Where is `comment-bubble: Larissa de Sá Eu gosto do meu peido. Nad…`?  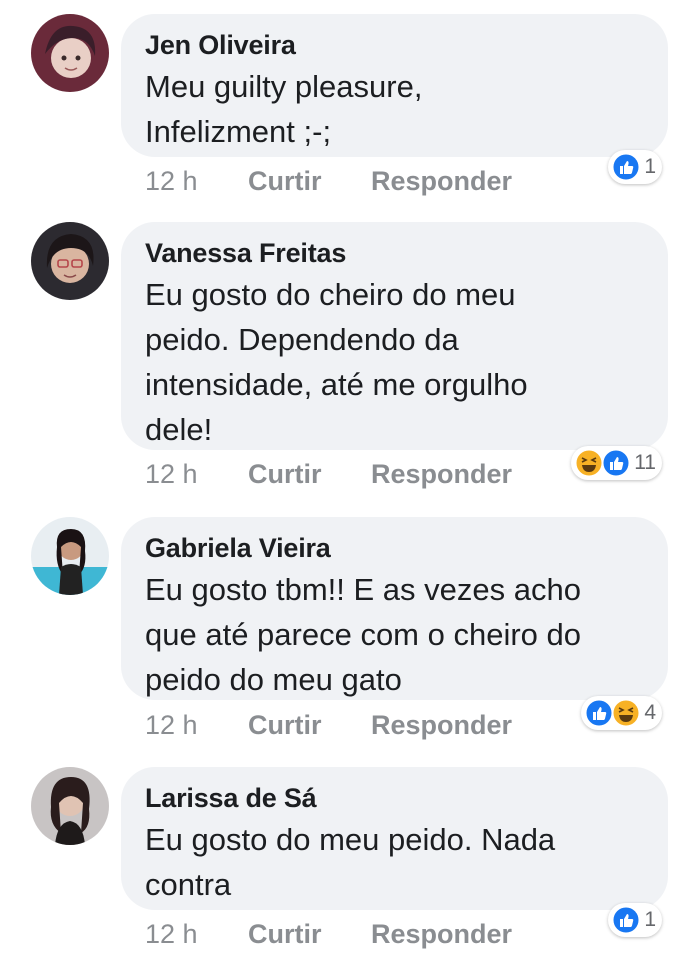 comment-bubble: Larissa de Sá Eu gosto do meu peido. Nad… is located at coordinates (394, 838).